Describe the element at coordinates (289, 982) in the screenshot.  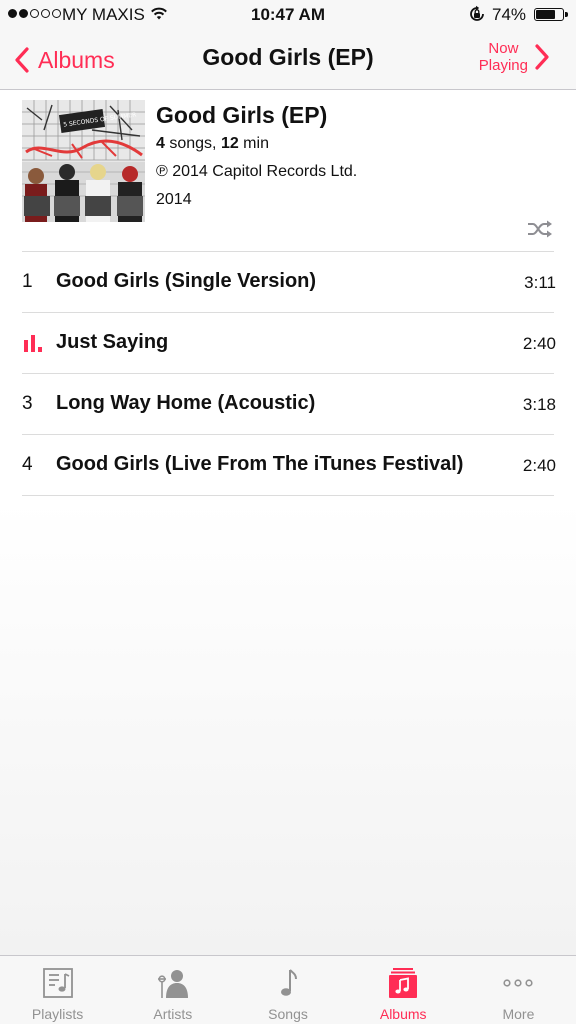
I see `songs-icon` at that location.